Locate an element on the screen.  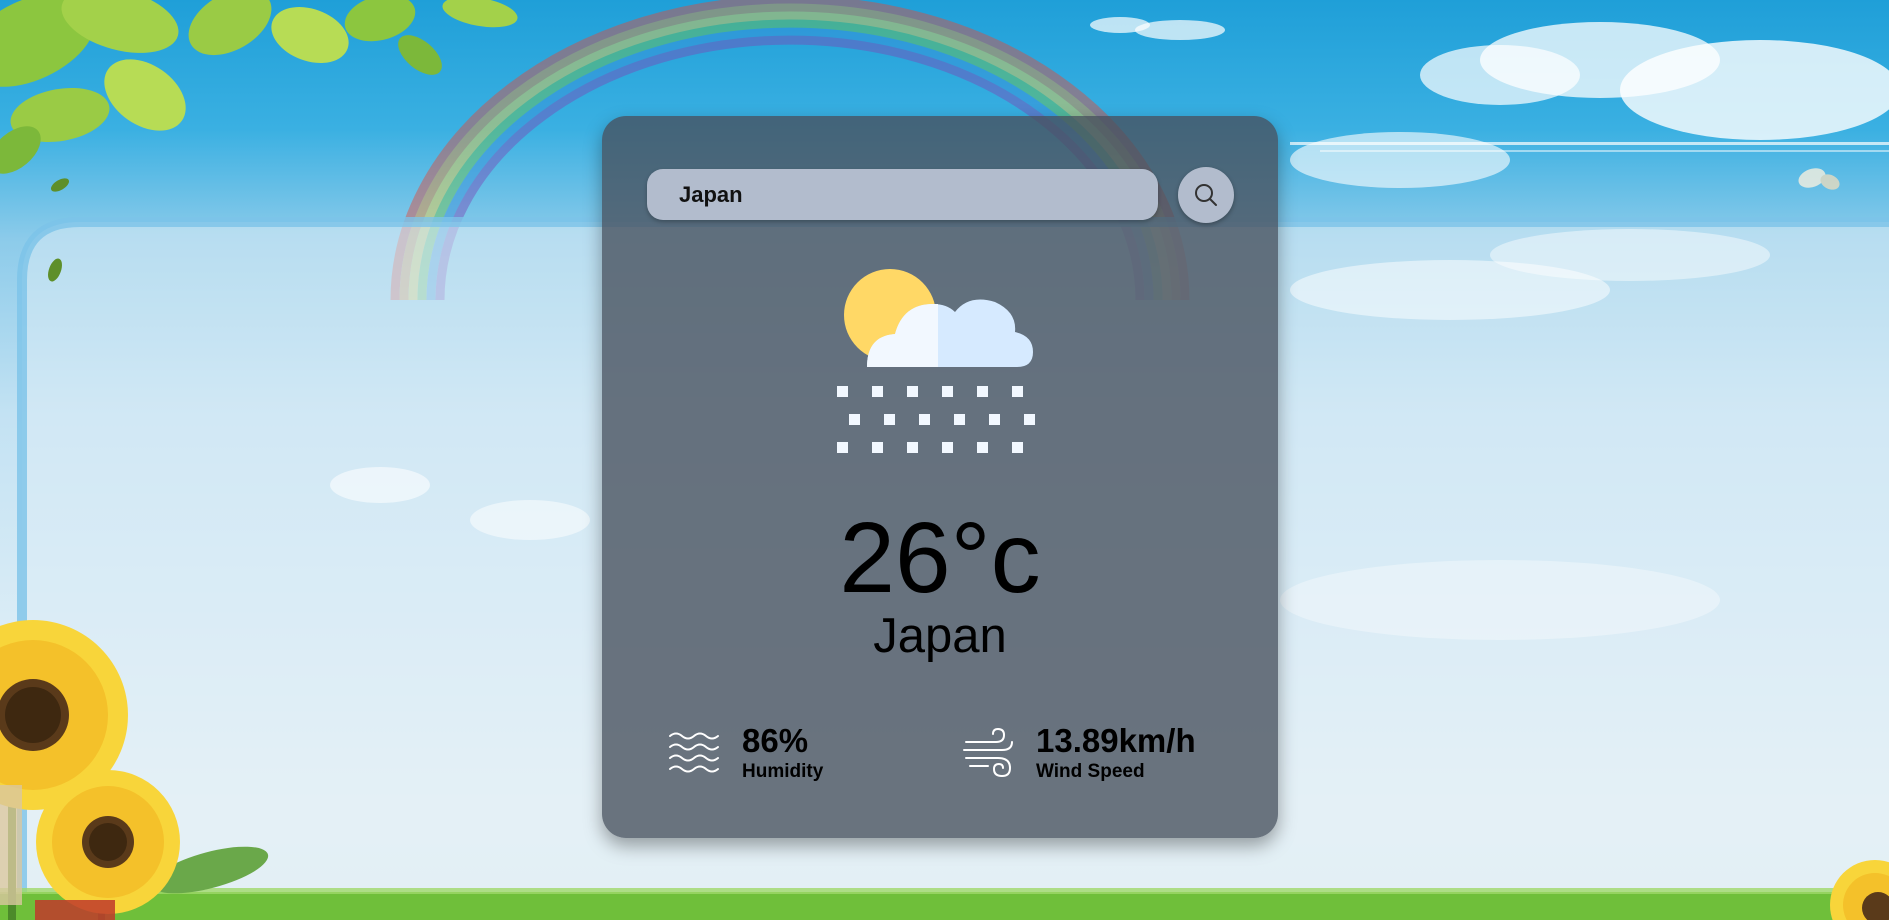
wind-speed-value: 13.89km/h is located at coordinates (1116, 740).